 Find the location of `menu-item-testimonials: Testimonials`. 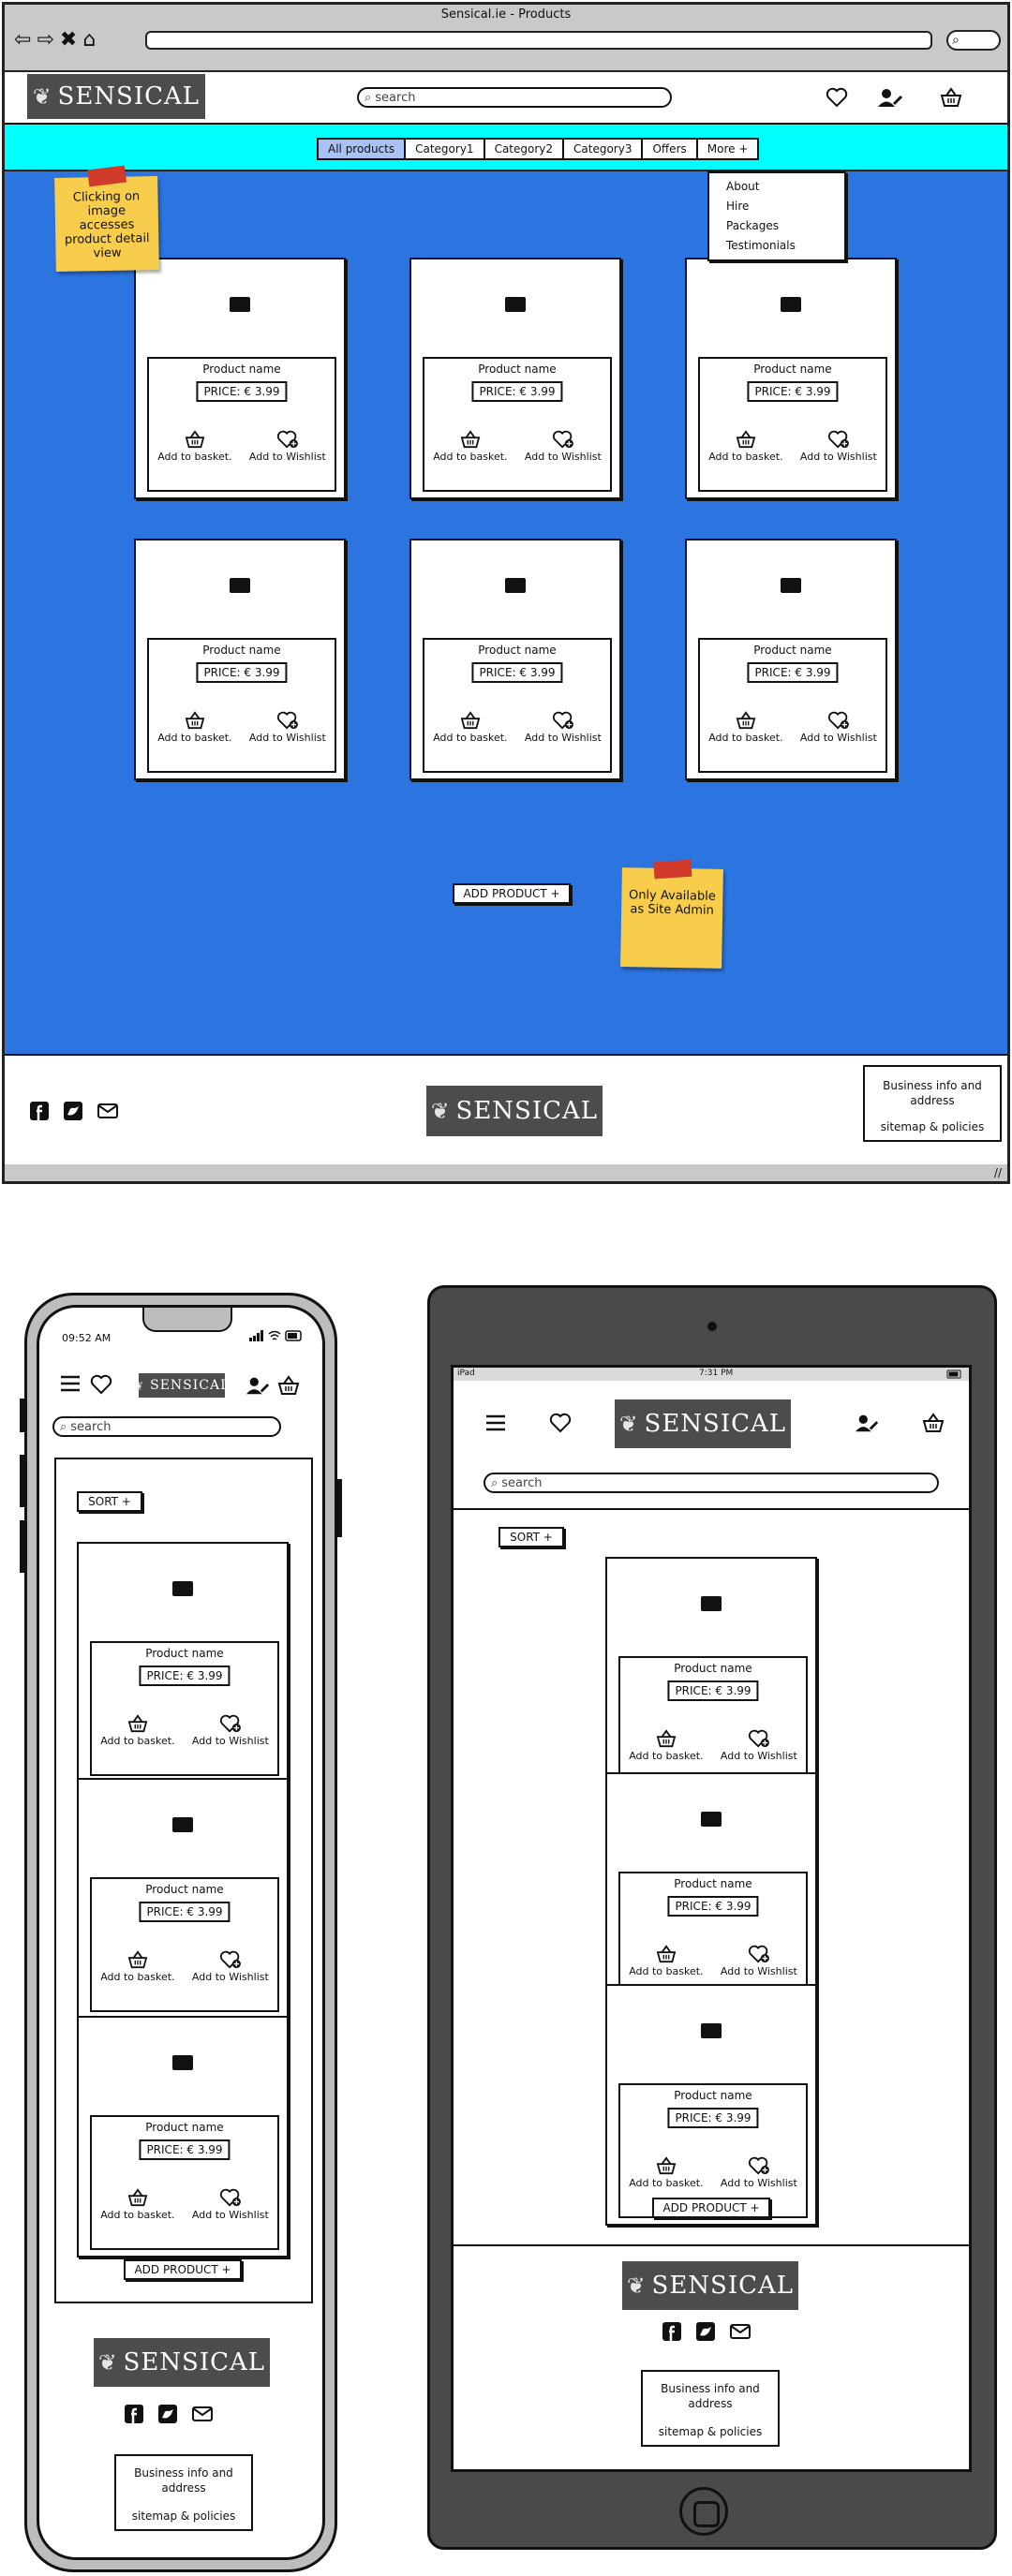

menu-item-testimonials: Testimonials is located at coordinates (776, 246).